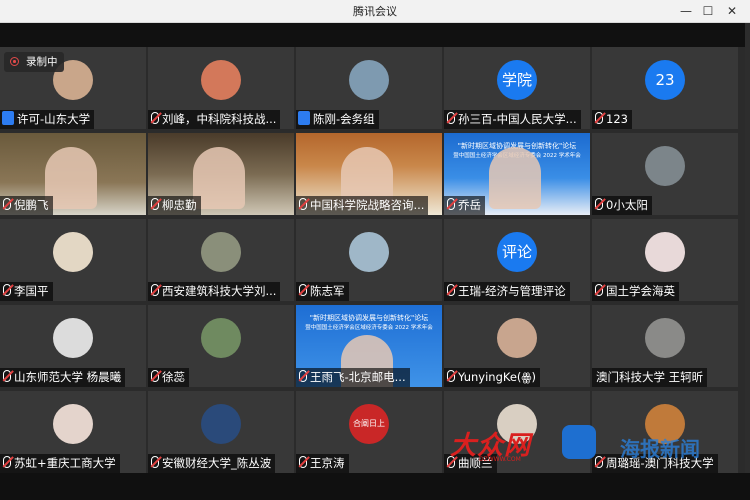 The width and height of the screenshot is (750, 500). I want to click on participant-name-label: 苏虹+重庆工商大学, so click(60, 463).